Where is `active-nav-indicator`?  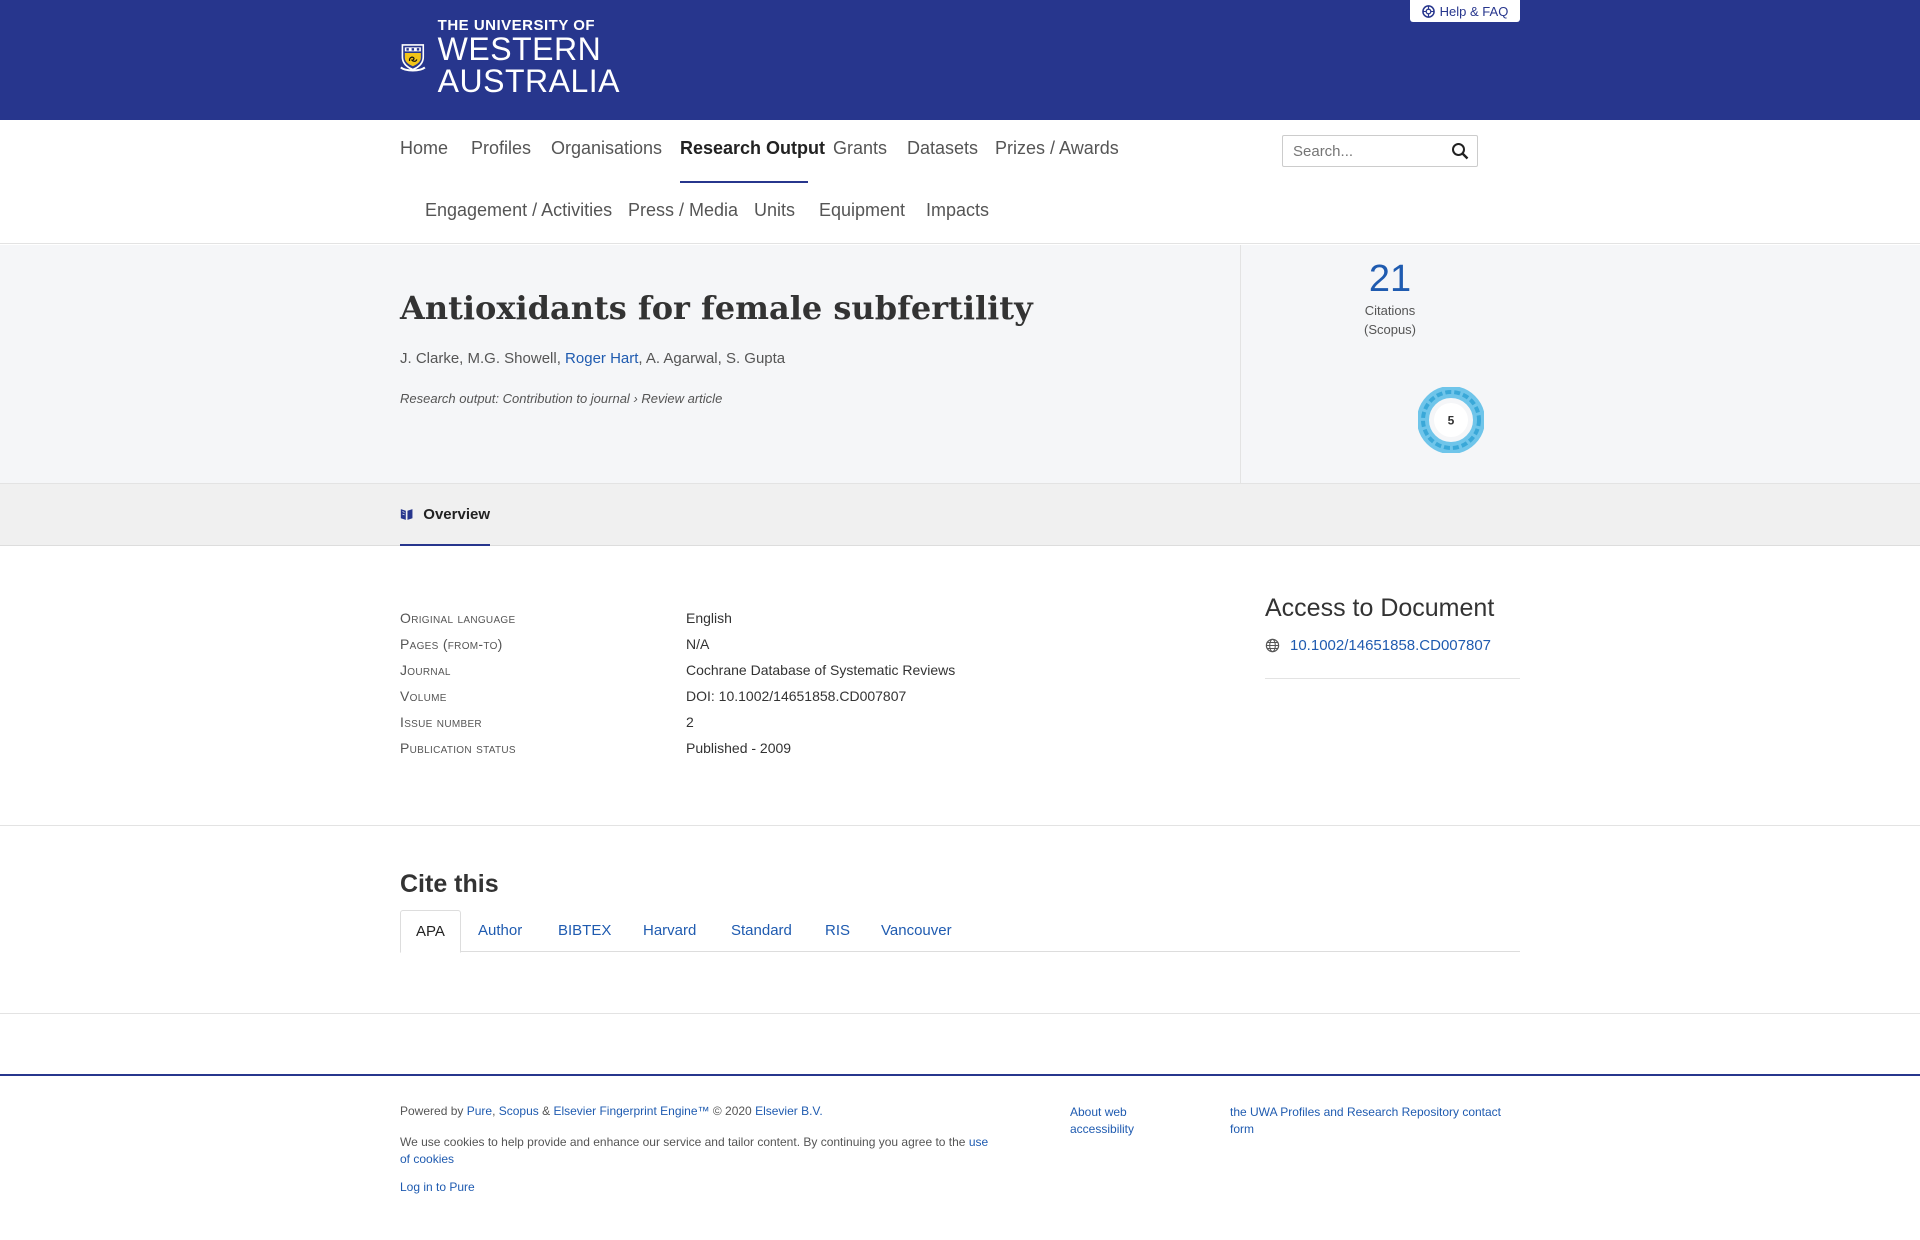 active-nav-indicator is located at coordinates (744, 182).